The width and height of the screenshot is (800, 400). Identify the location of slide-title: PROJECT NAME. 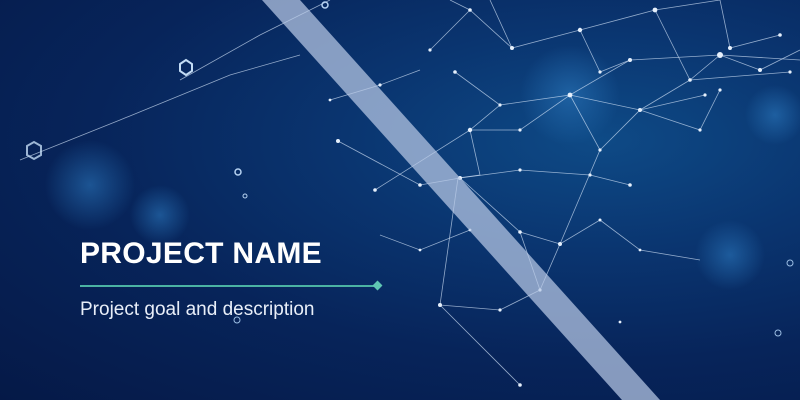
(201, 253).